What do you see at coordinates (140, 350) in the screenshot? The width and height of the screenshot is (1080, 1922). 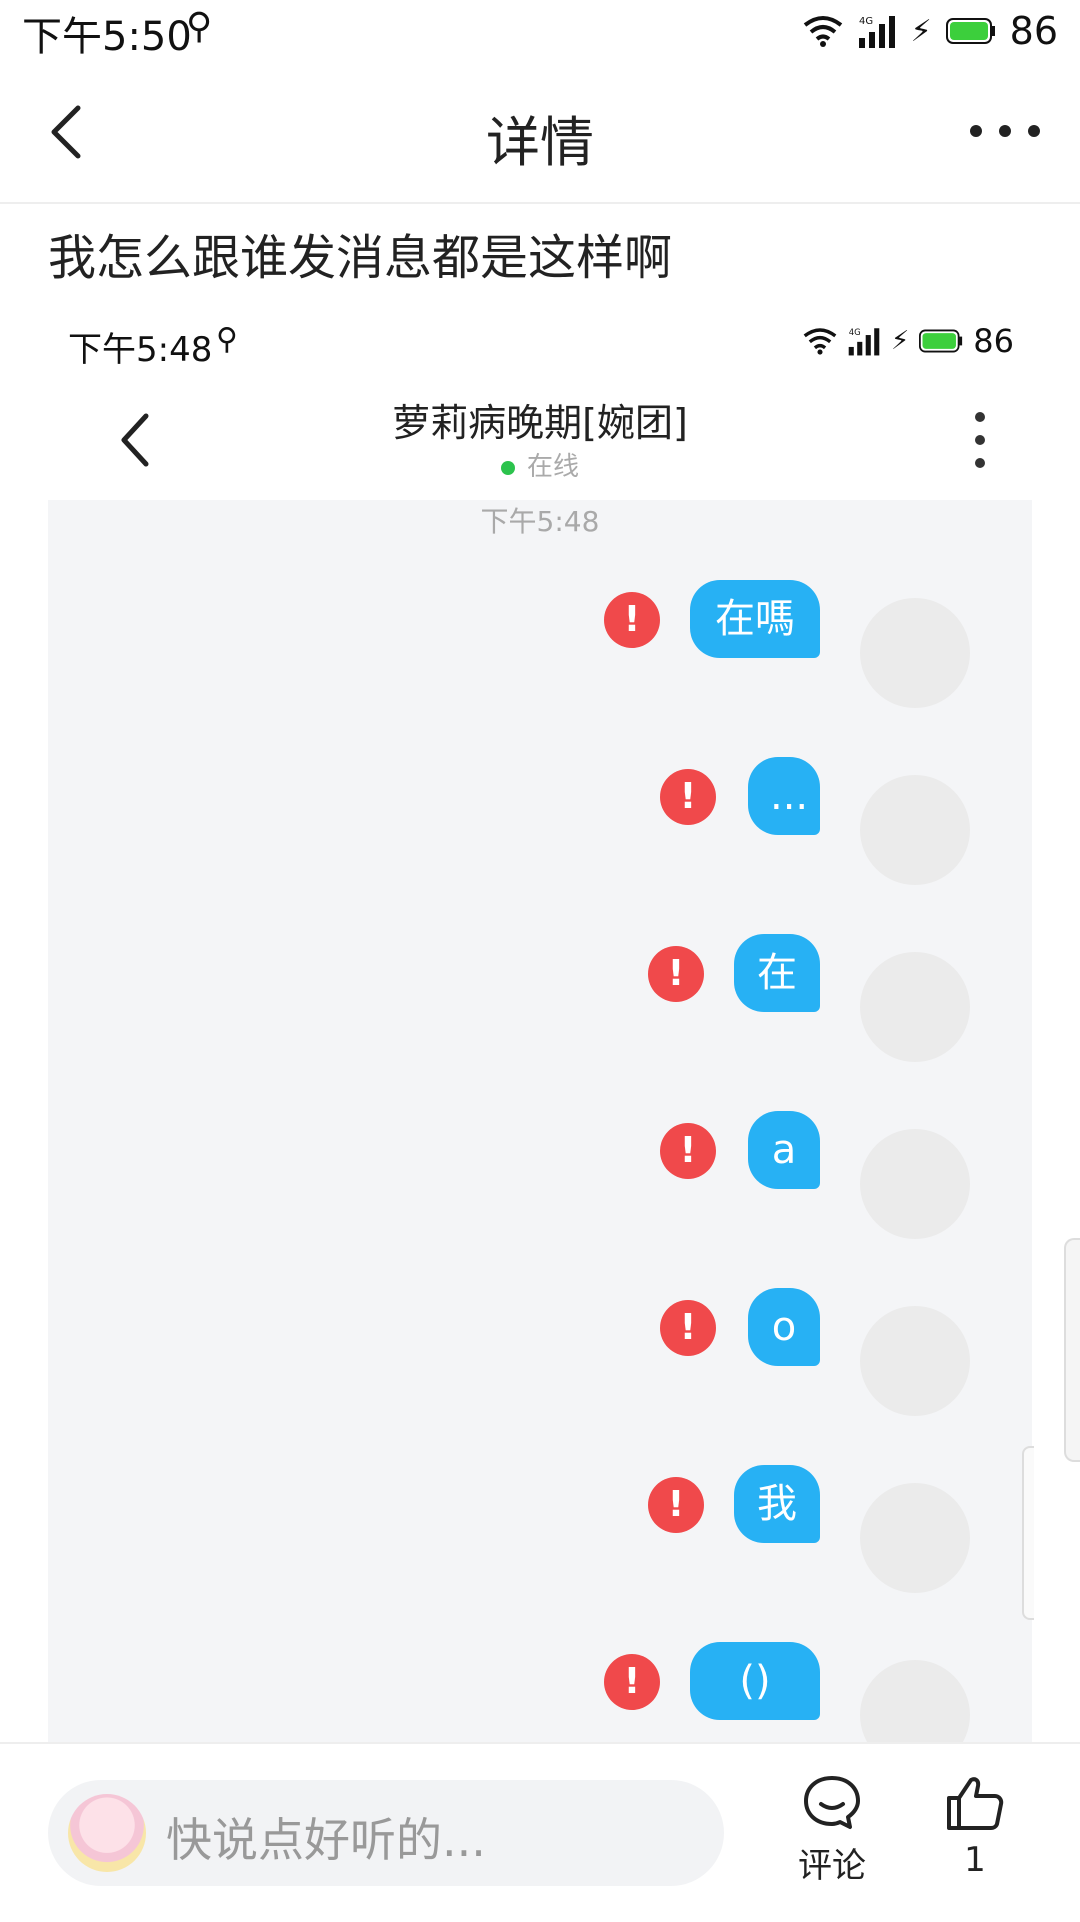 I see `embedded-status-time: 下午5:48` at bounding box center [140, 350].